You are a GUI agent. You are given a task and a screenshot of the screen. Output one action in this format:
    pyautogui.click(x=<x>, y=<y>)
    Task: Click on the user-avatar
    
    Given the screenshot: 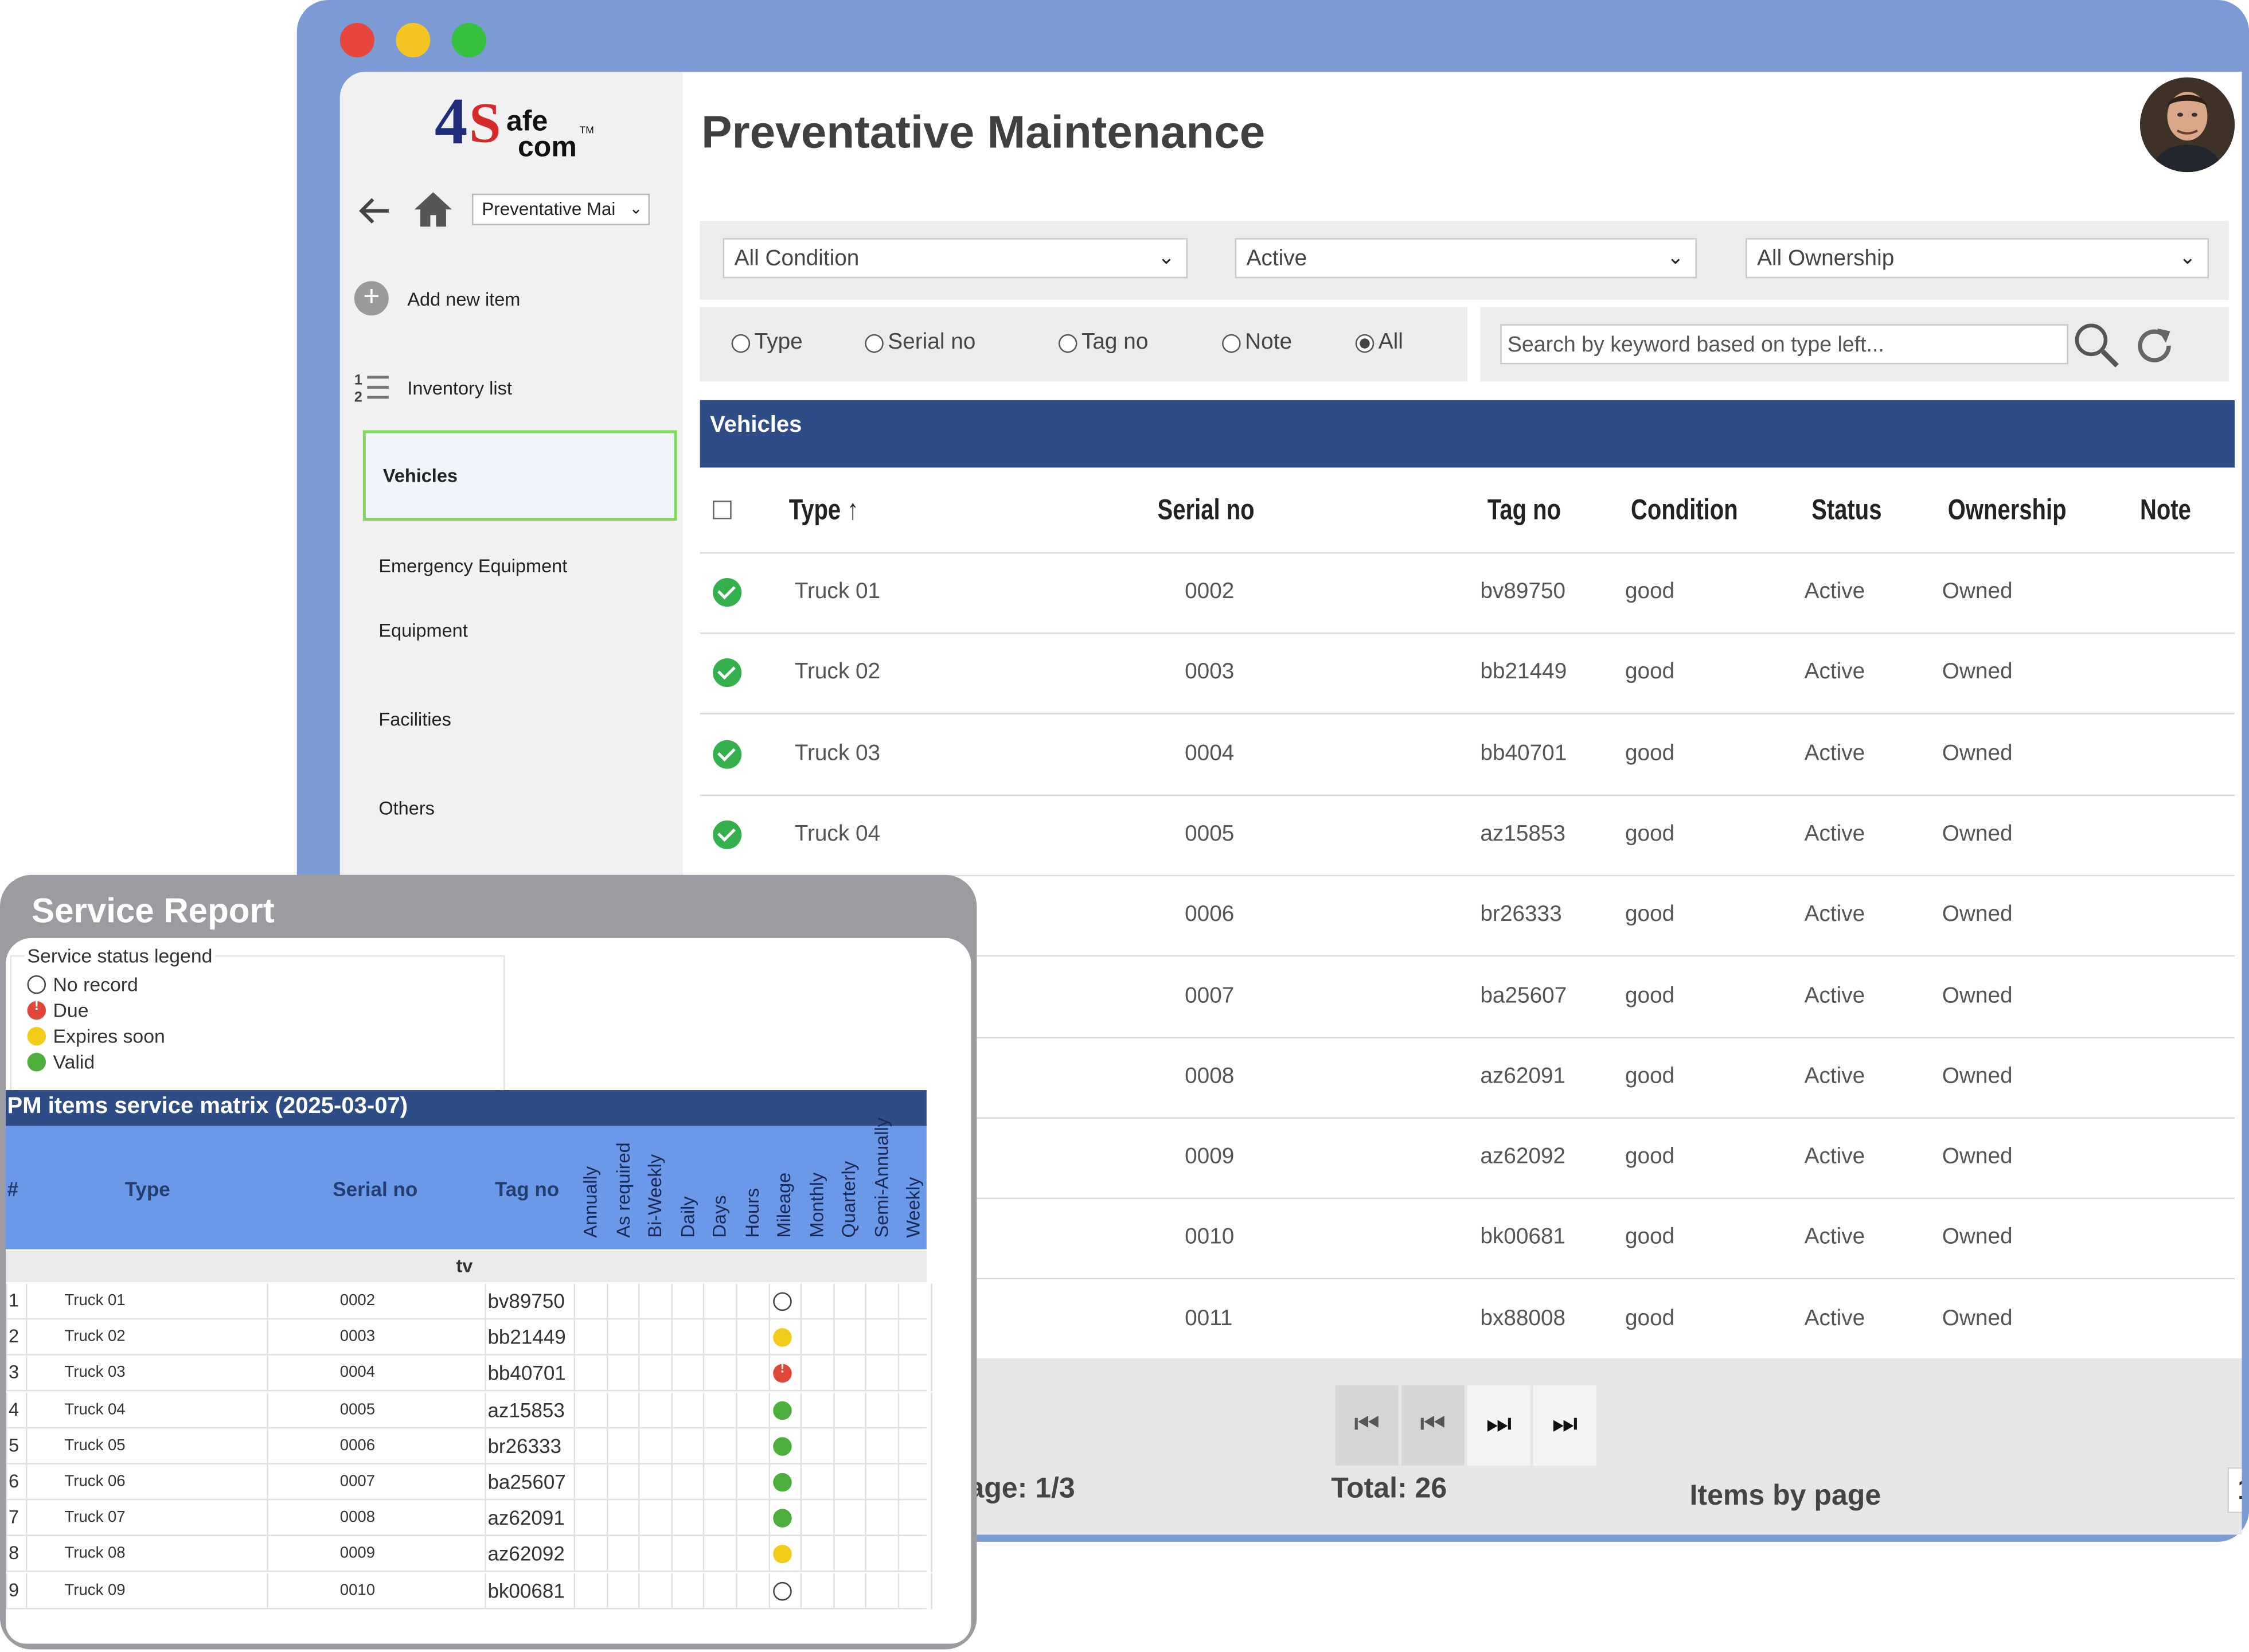 What is the action you would take?
    pyautogui.click(x=2187, y=125)
    